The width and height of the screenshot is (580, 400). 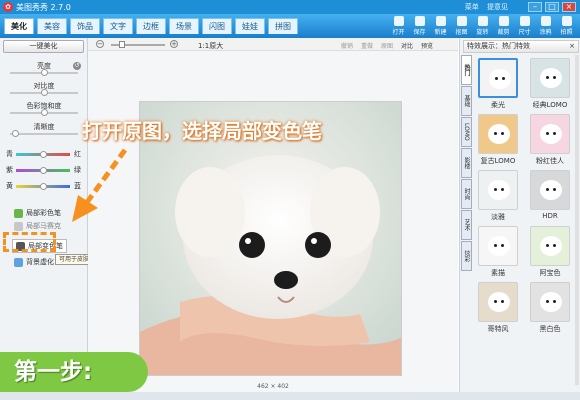 What do you see at coordinates (138, 44) in the screenshot?
I see `zoom-slider` at bounding box center [138, 44].